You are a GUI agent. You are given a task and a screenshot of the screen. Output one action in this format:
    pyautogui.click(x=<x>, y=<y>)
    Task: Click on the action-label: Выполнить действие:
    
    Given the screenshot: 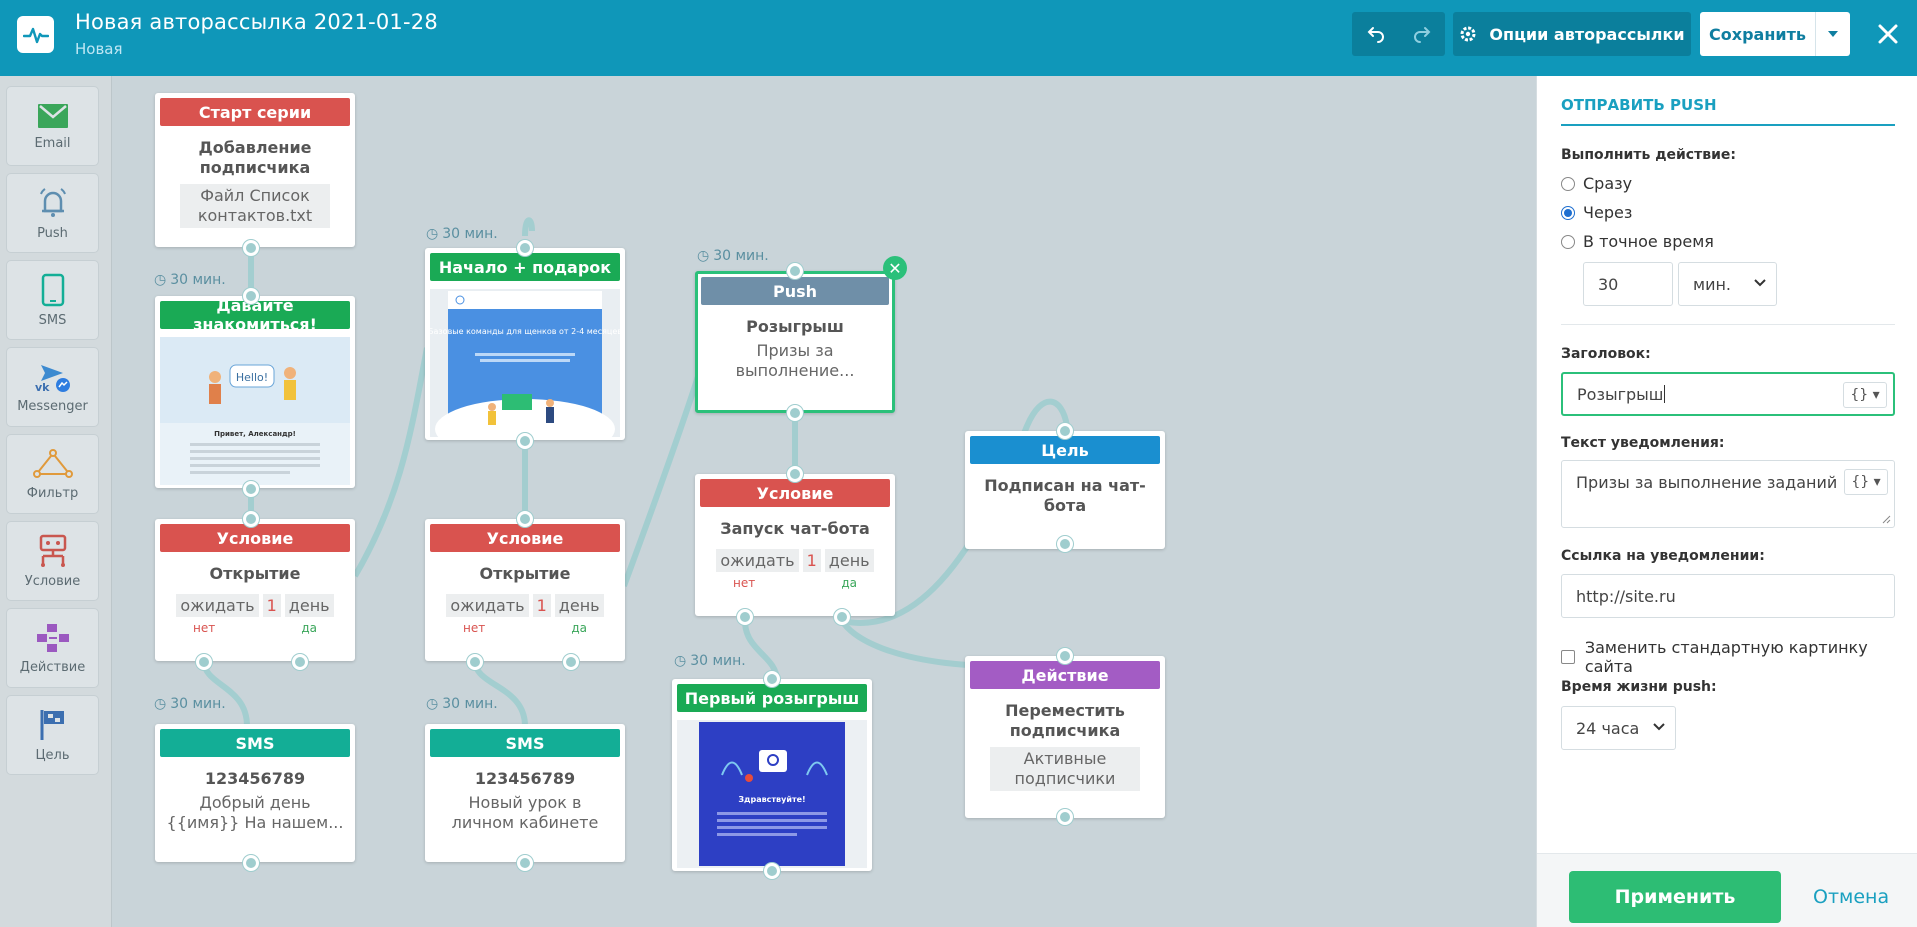 What is the action you would take?
    pyautogui.click(x=1648, y=155)
    